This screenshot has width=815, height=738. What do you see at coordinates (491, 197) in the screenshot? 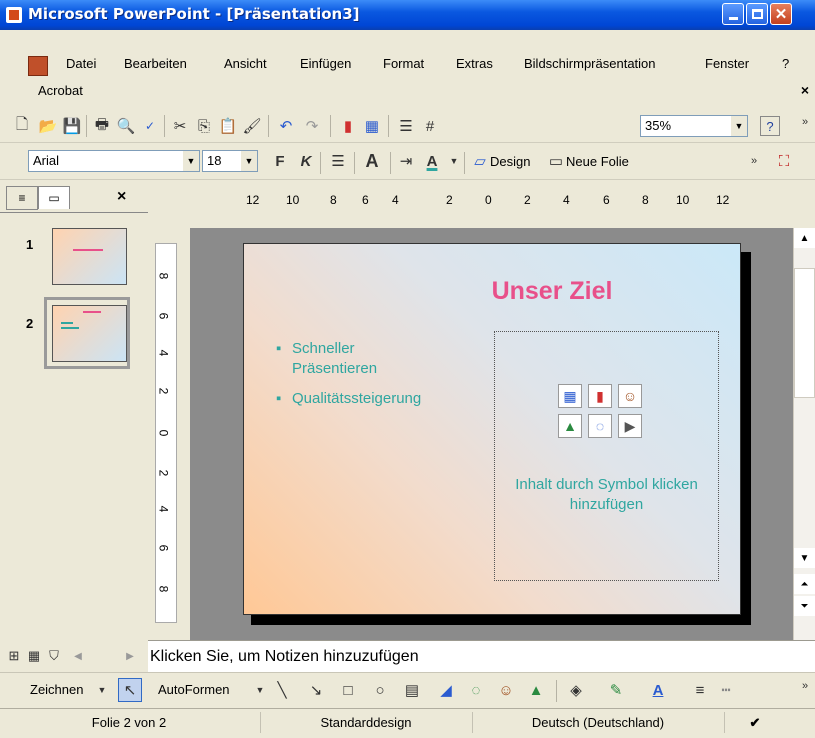
I see `horizontal-ruler: 12 10 8 6 4 2 0 2 4 6 8 10 12` at bounding box center [491, 197].